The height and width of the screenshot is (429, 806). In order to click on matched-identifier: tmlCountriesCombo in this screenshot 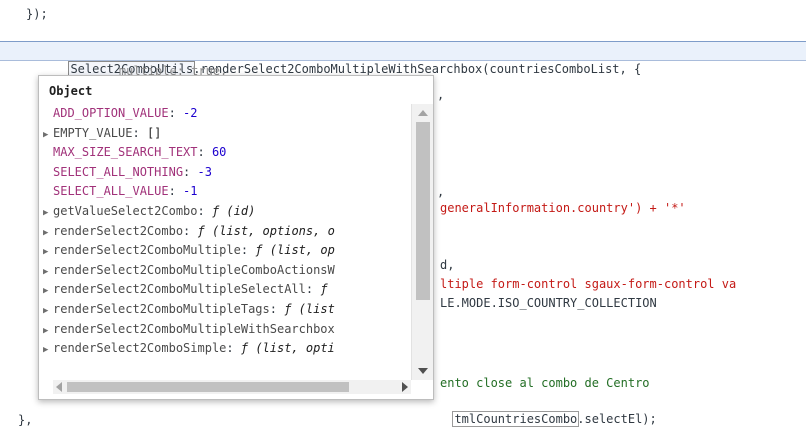, I will do `click(516, 419)`.